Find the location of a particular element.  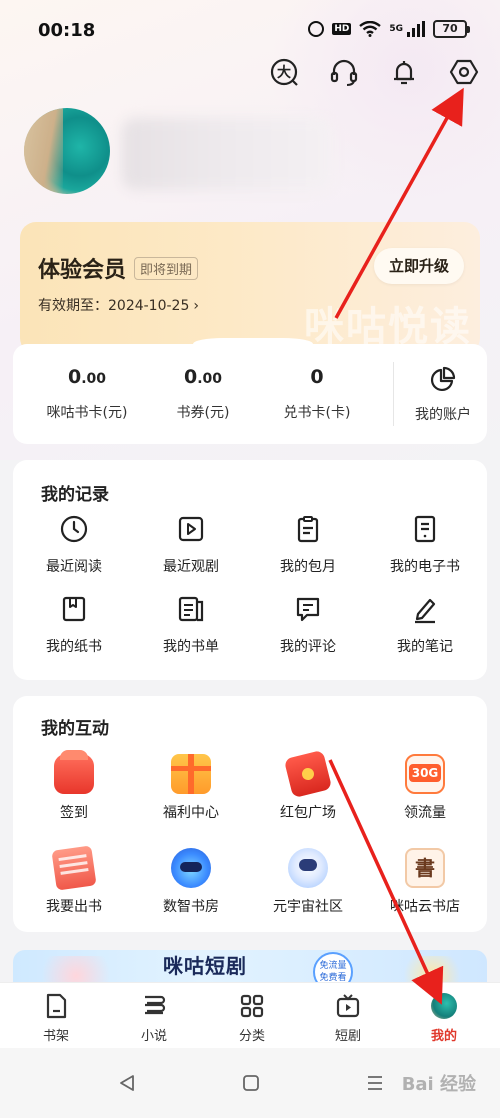

bookshelf-icon is located at coordinates (56, 1006).